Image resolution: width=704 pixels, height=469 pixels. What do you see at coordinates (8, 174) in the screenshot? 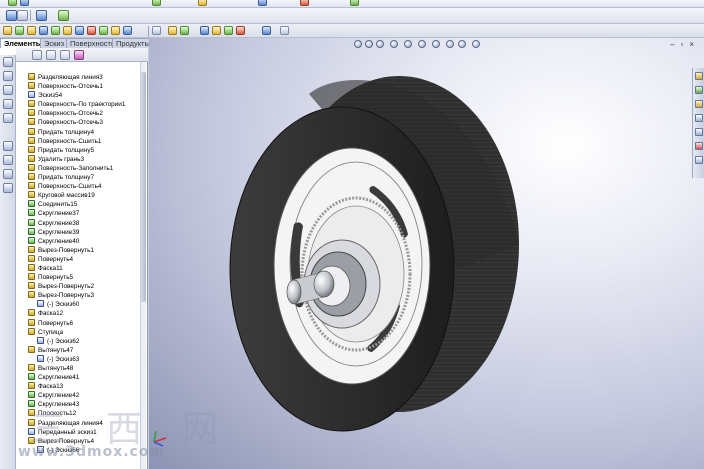
I see `trim-icon` at bounding box center [8, 174].